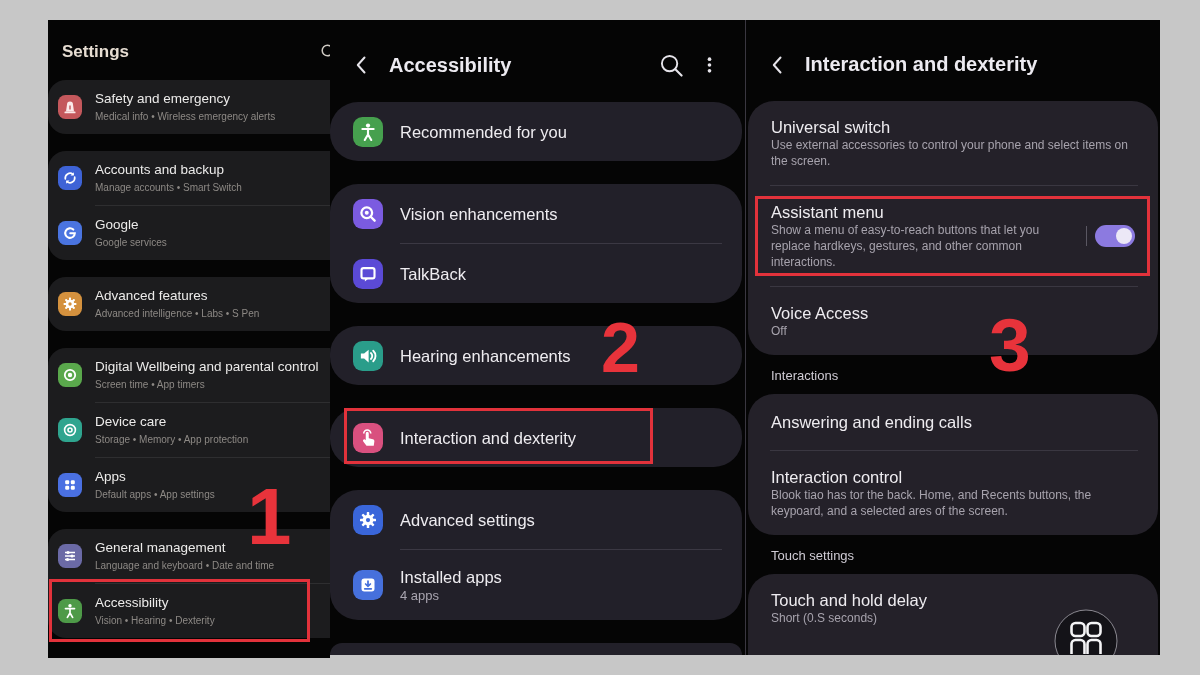  I want to click on item-subtitle: Blook tiao has tor the back. Home, and Recents buttons, the keypoard, and a selected ares of the screen., so click(932, 503).